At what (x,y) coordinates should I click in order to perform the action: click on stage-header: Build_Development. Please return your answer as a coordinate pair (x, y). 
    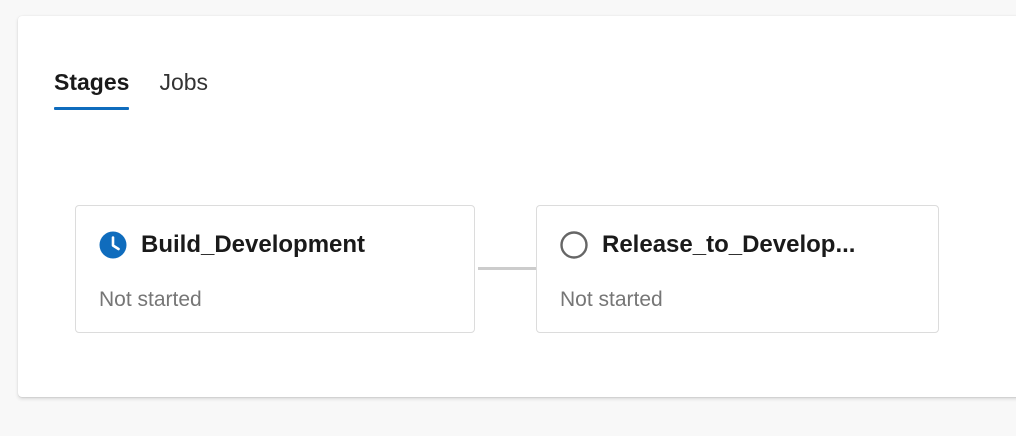
    Looking at the image, I should click on (232, 245).